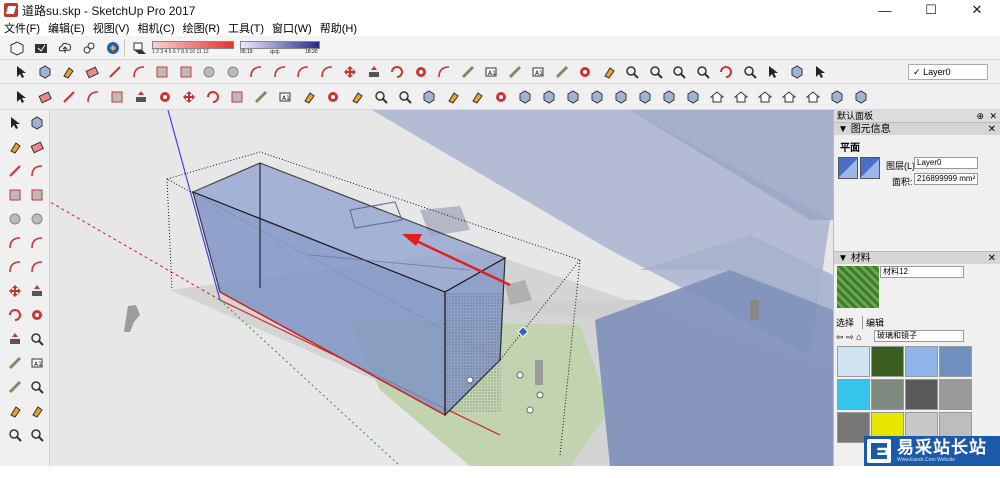 This screenshot has height=478, width=1000. Describe the element at coordinates (917, 257) in the screenshot. I see `materials-header: ▼ 材料 ✕` at that location.